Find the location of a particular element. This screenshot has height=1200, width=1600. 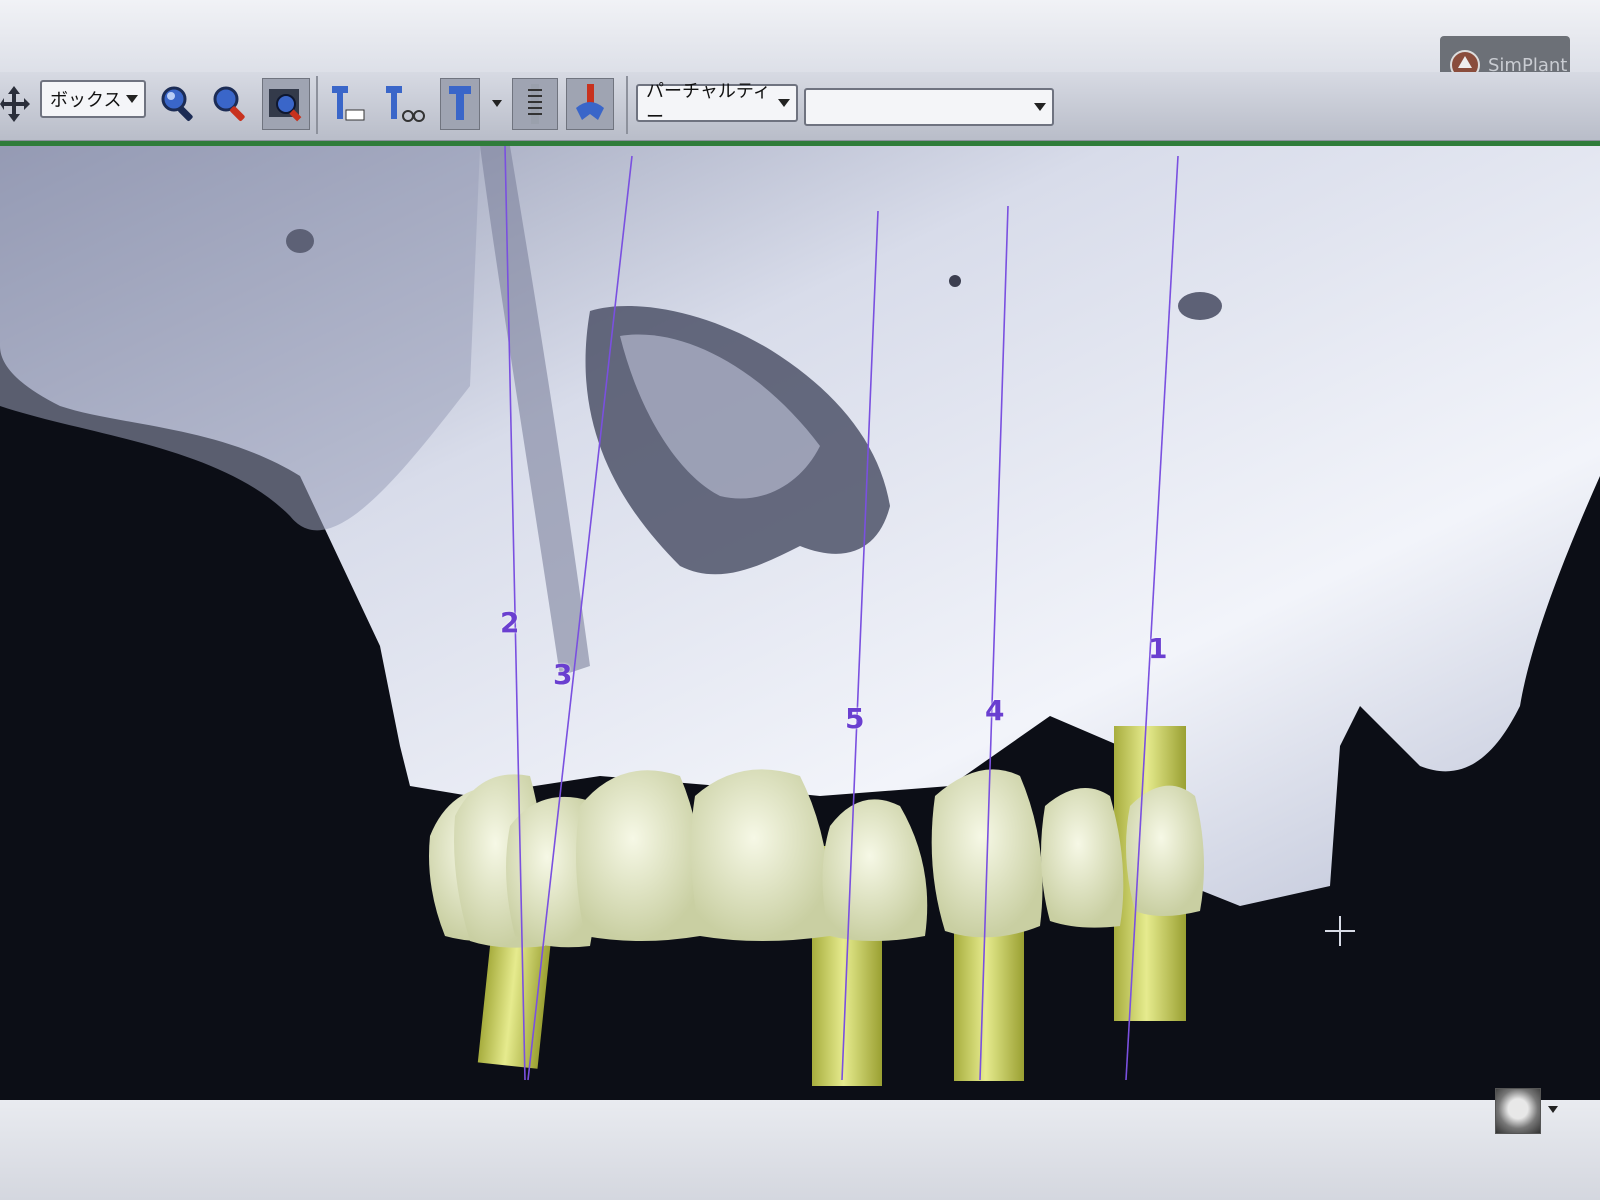

implant-label-5: 5 is located at coordinates (854, 718).